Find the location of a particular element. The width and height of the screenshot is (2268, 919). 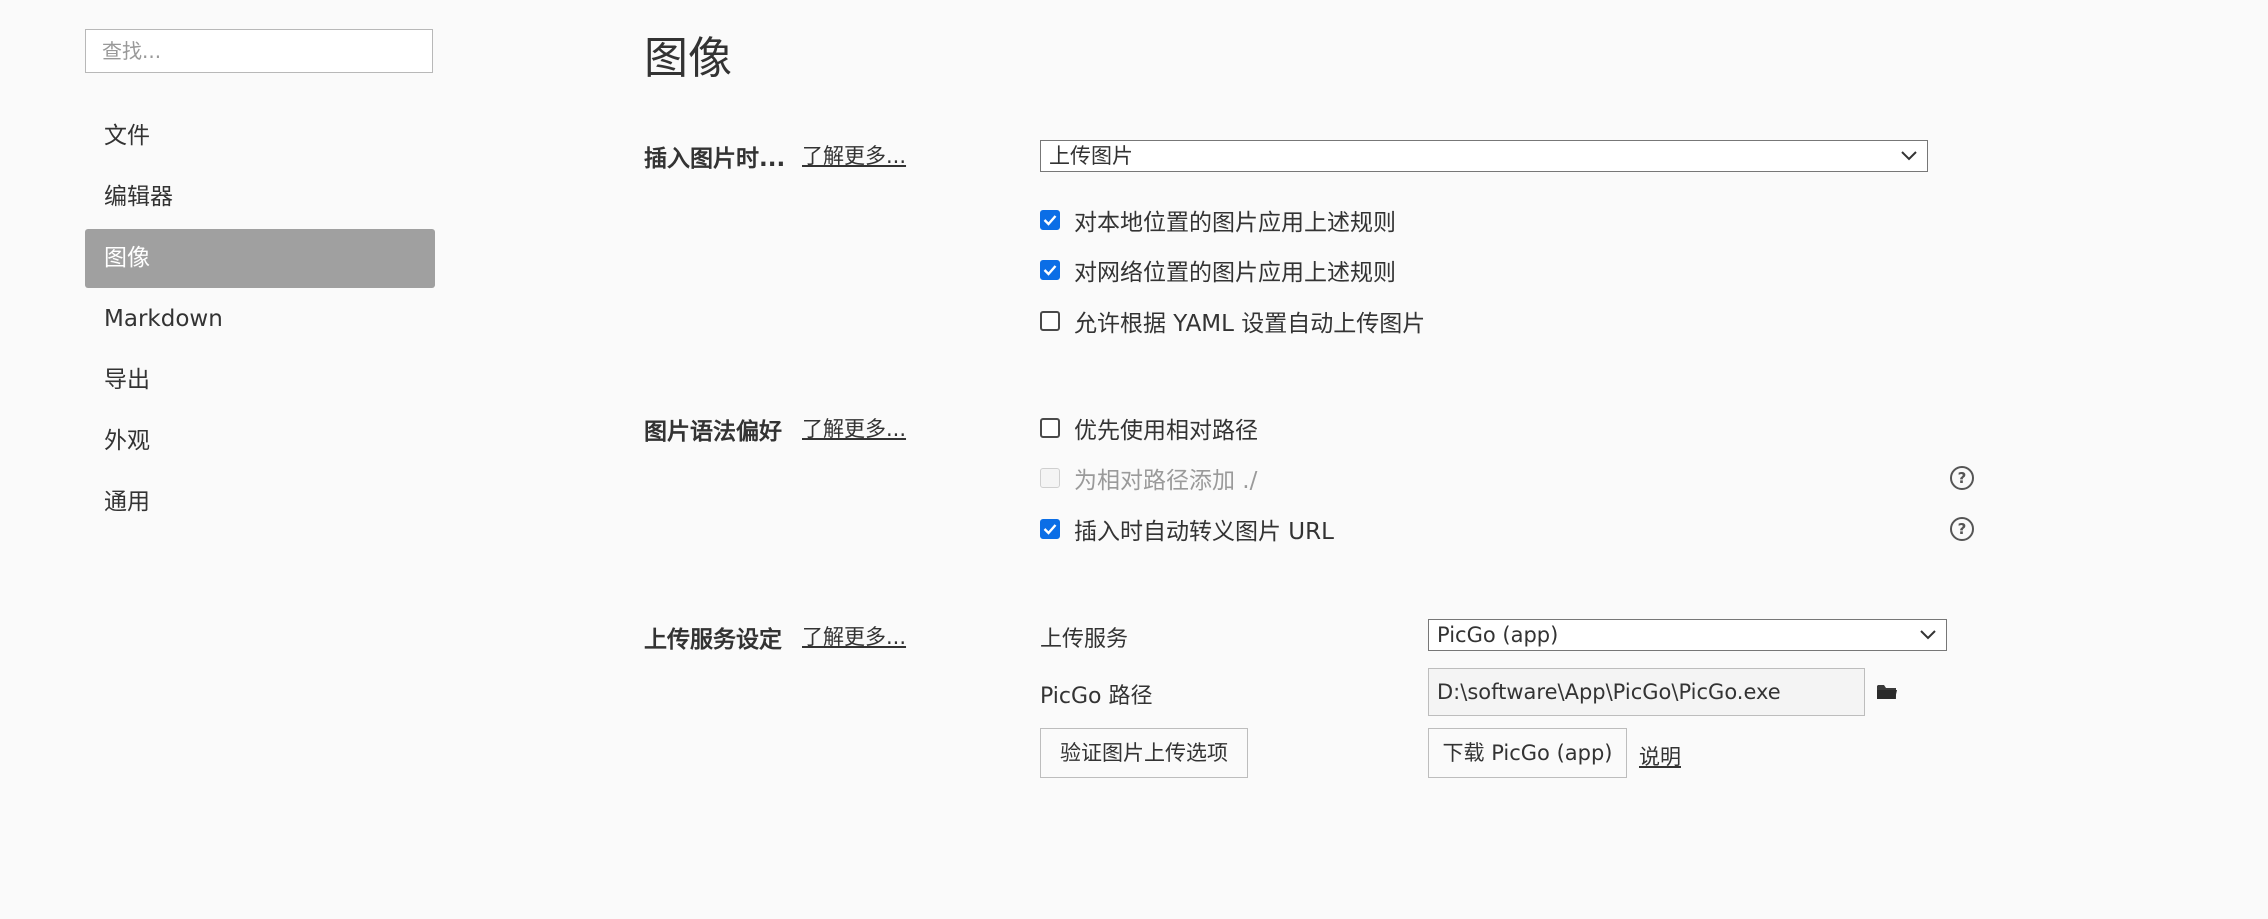

prefer-relative-path-checkbox is located at coordinates (1050, 428).